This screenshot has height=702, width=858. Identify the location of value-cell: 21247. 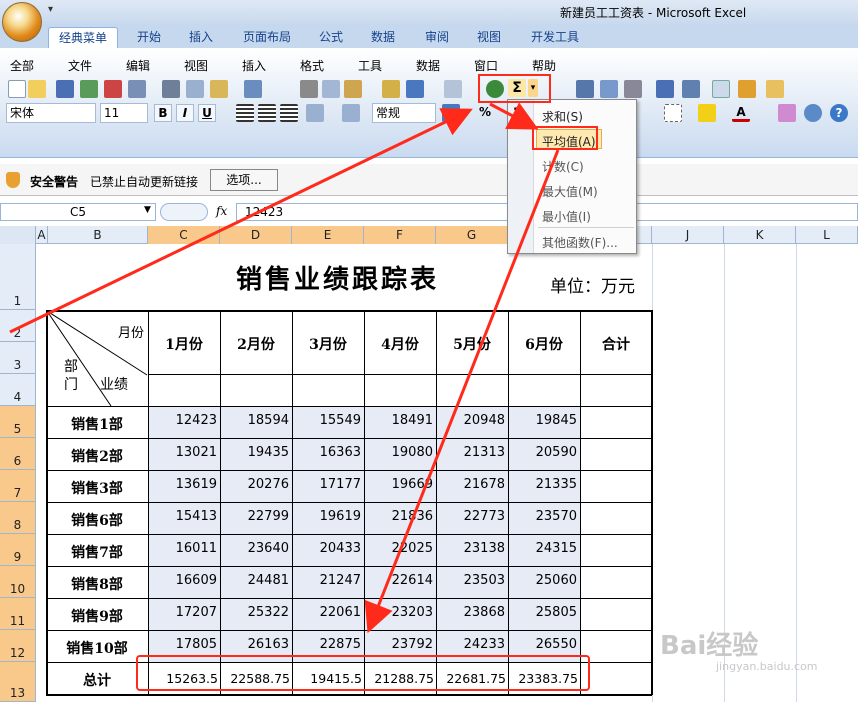
(328, 582).